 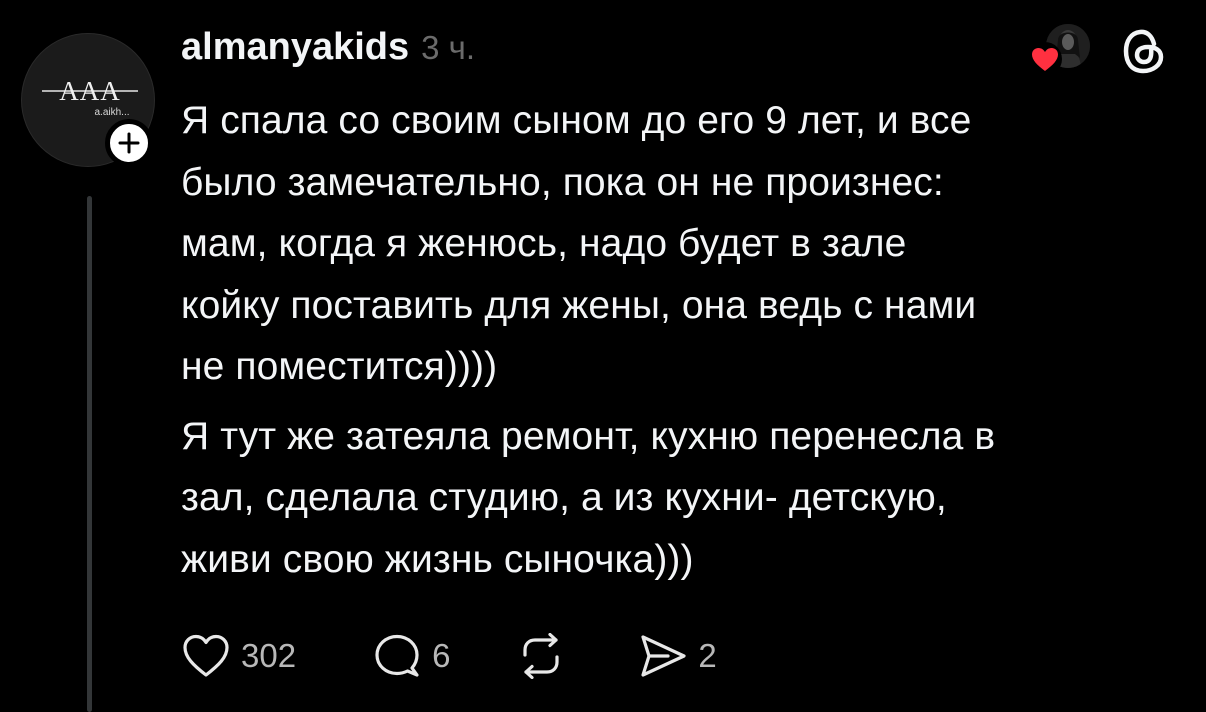 I want to click on post-header: almanyakids 3 ч., so click(x=328, y=48).